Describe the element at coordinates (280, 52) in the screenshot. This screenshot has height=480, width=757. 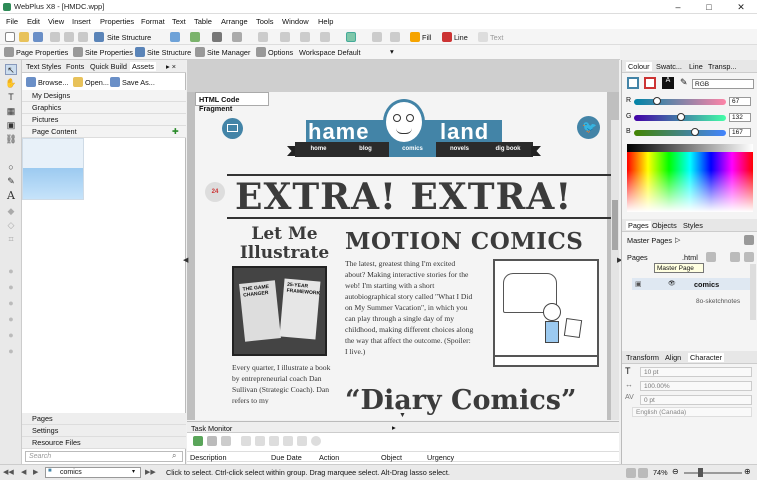
I see `options-button: Options` at that location.